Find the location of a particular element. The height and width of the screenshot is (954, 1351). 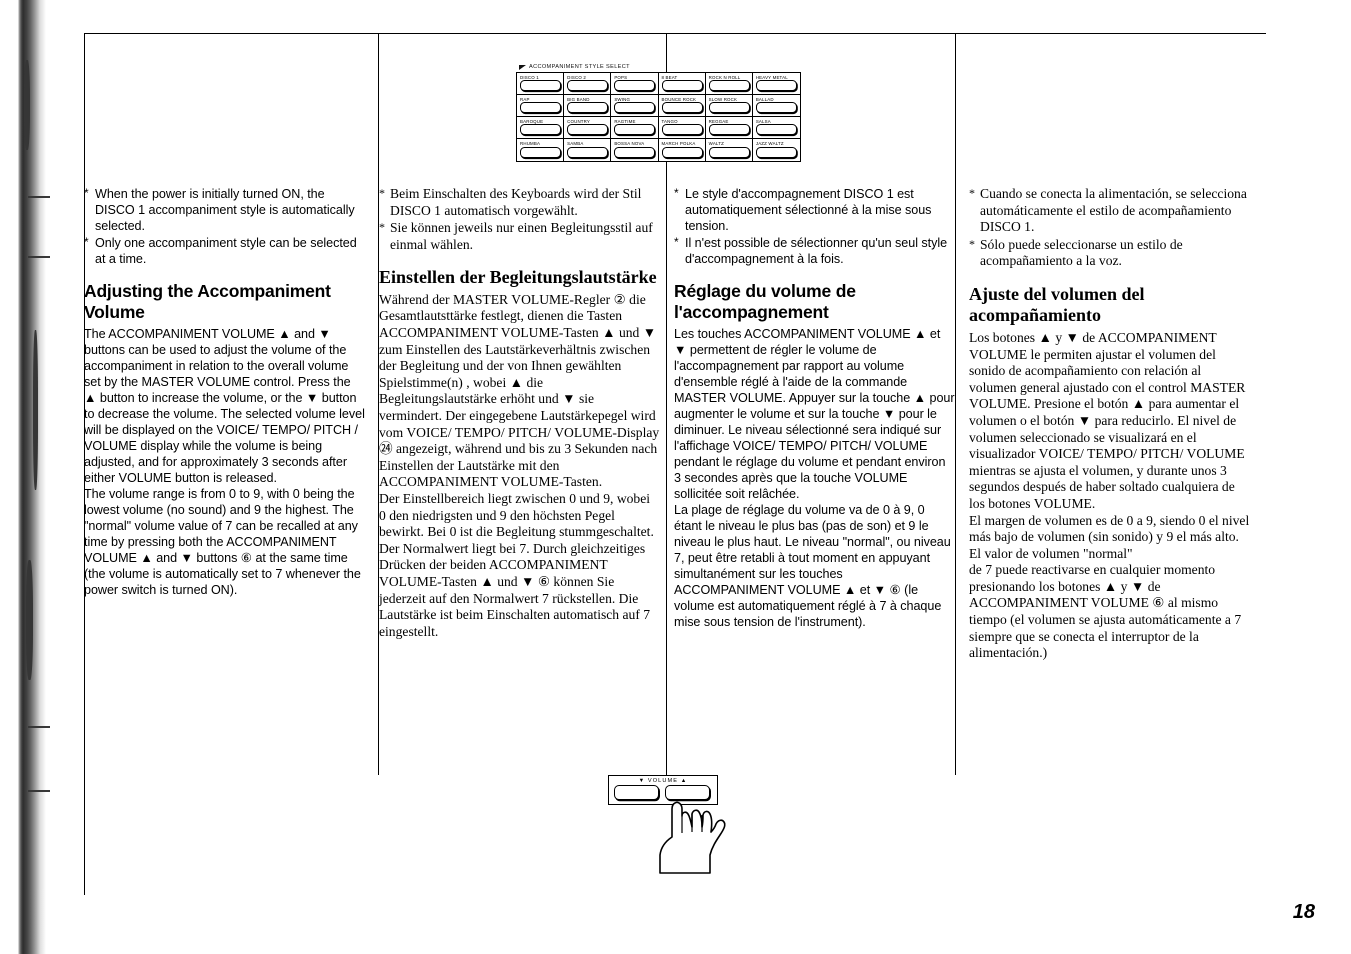

page-number: 18 is located at coordinates (1303, 912).